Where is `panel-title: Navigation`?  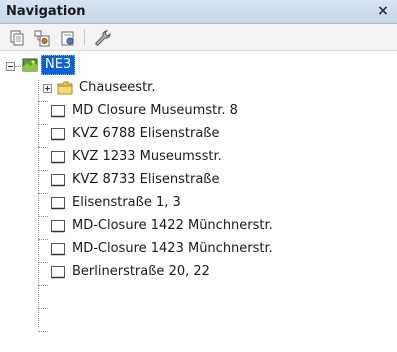 panel-title: Navigation is located at coordinates (46, 11).